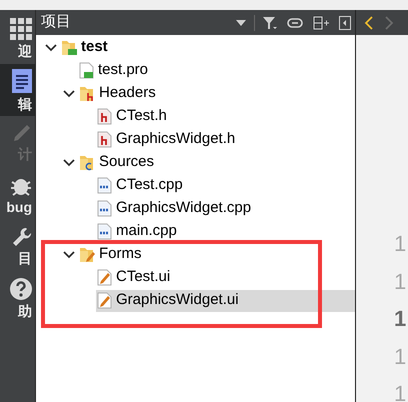 The image size is (408, 402). I want to click on tree-item: GraphicsWidget.cpp, so click(225, 209).